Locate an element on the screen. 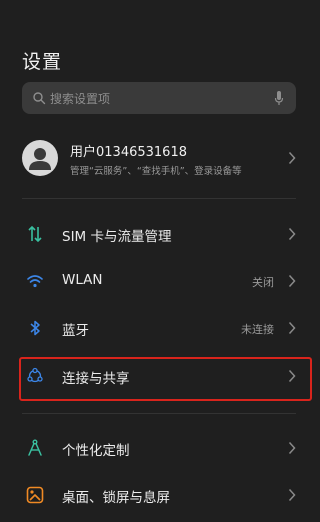 This screenshot has height=522, width=320. search-placeholder: 搜索设置项 is located at coordinates (80, 99).